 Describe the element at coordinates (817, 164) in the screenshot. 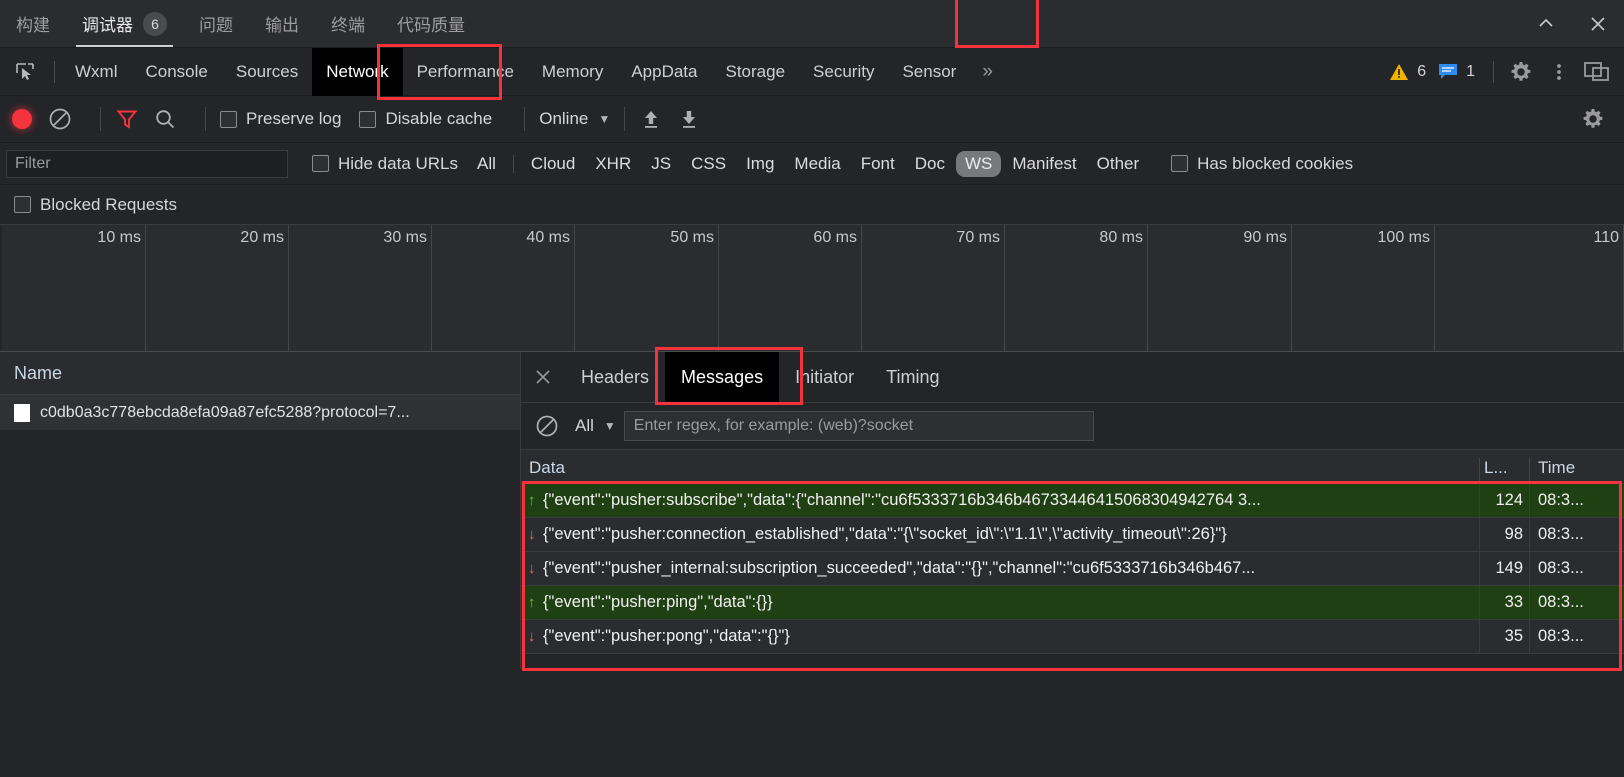

I see `filter-type-media: Media` at that location.